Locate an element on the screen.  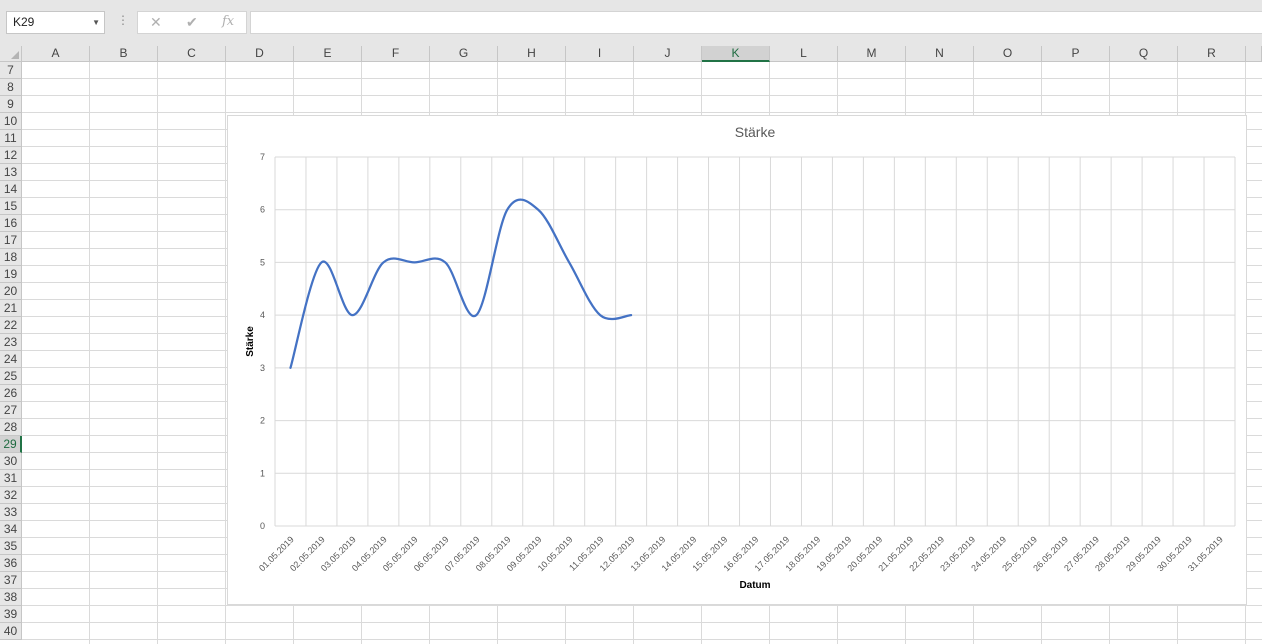
row-header-15: 15 is located at coordinates (11, 206).